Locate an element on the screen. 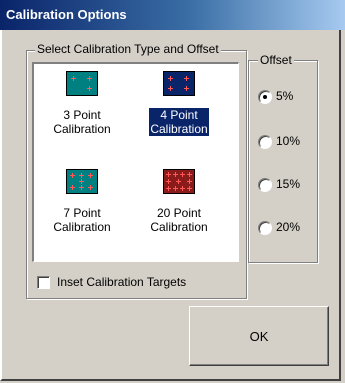 The image size is (345, 383). title-bar: Calibration Options is located at coordinates (172, 15).